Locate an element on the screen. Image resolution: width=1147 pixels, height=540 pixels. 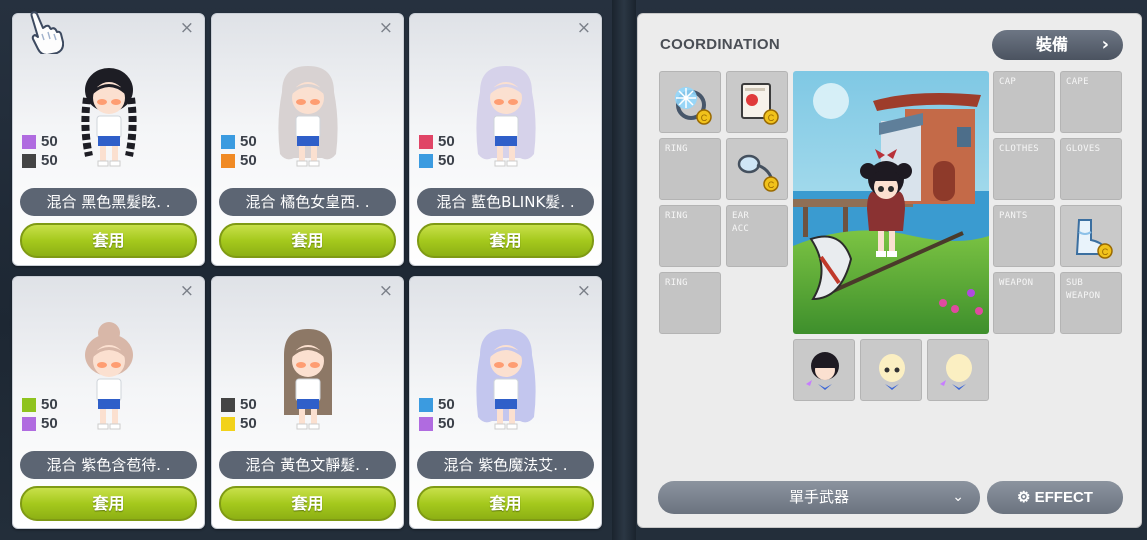
hair-name: 混合 橘色女皇西. . is located at coordinates (307, 202).